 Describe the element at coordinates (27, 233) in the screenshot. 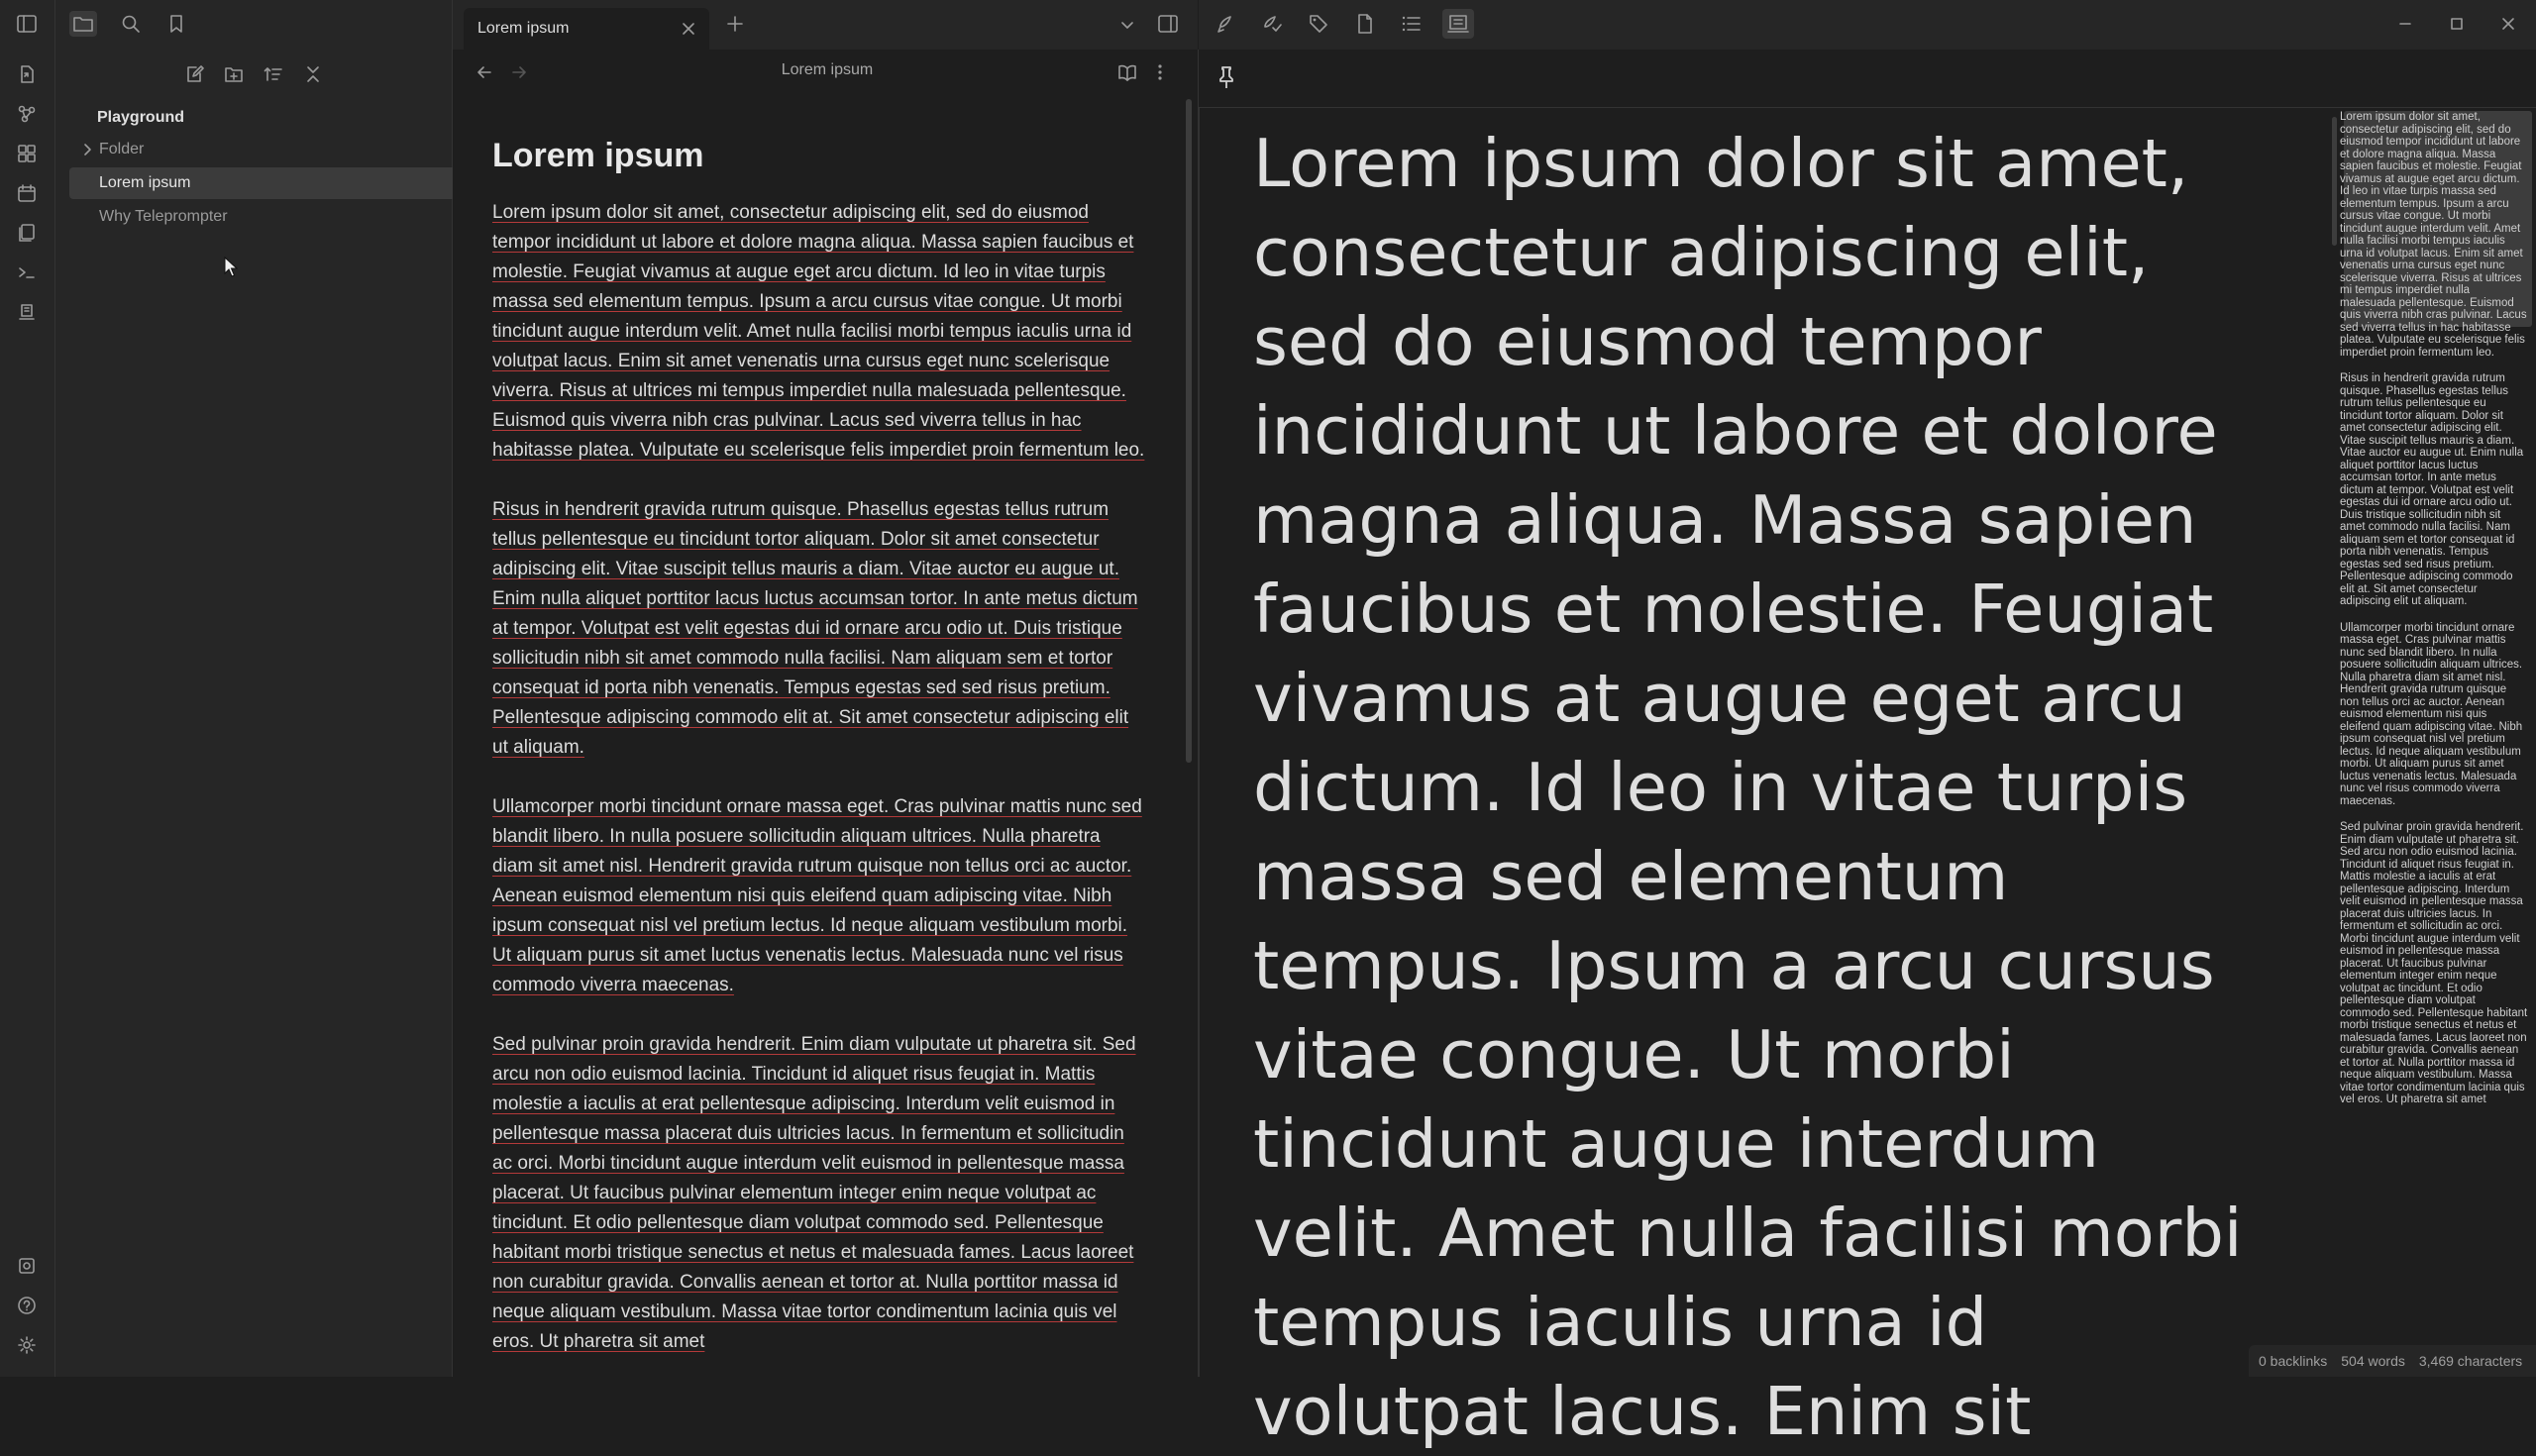

I see `templates-icon` at that location.